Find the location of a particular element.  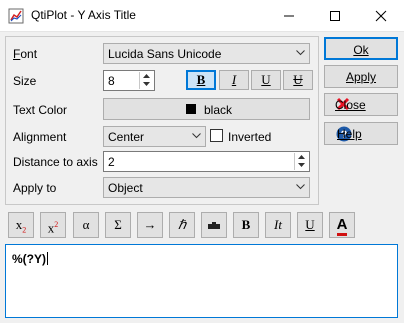

math-symbols-button: → is located at coordinates (150, 225).